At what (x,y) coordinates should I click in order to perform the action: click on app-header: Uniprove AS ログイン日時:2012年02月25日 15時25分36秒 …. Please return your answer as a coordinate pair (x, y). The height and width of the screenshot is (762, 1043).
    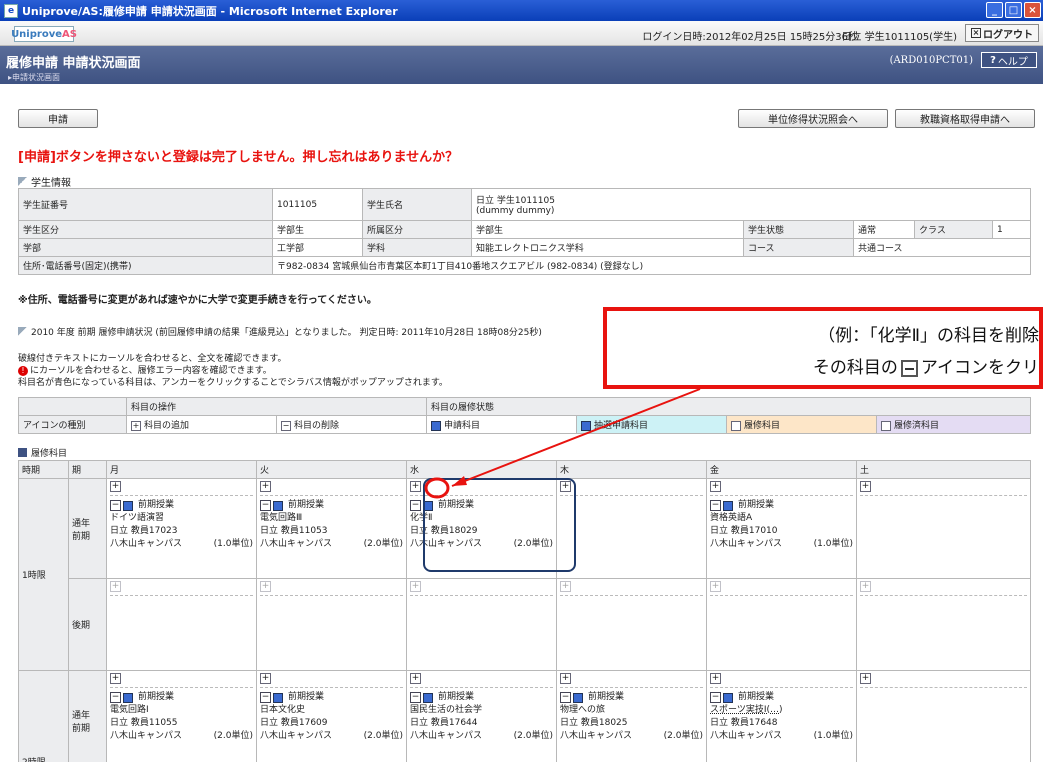
    Looking at the image, I should click on (521, 33).